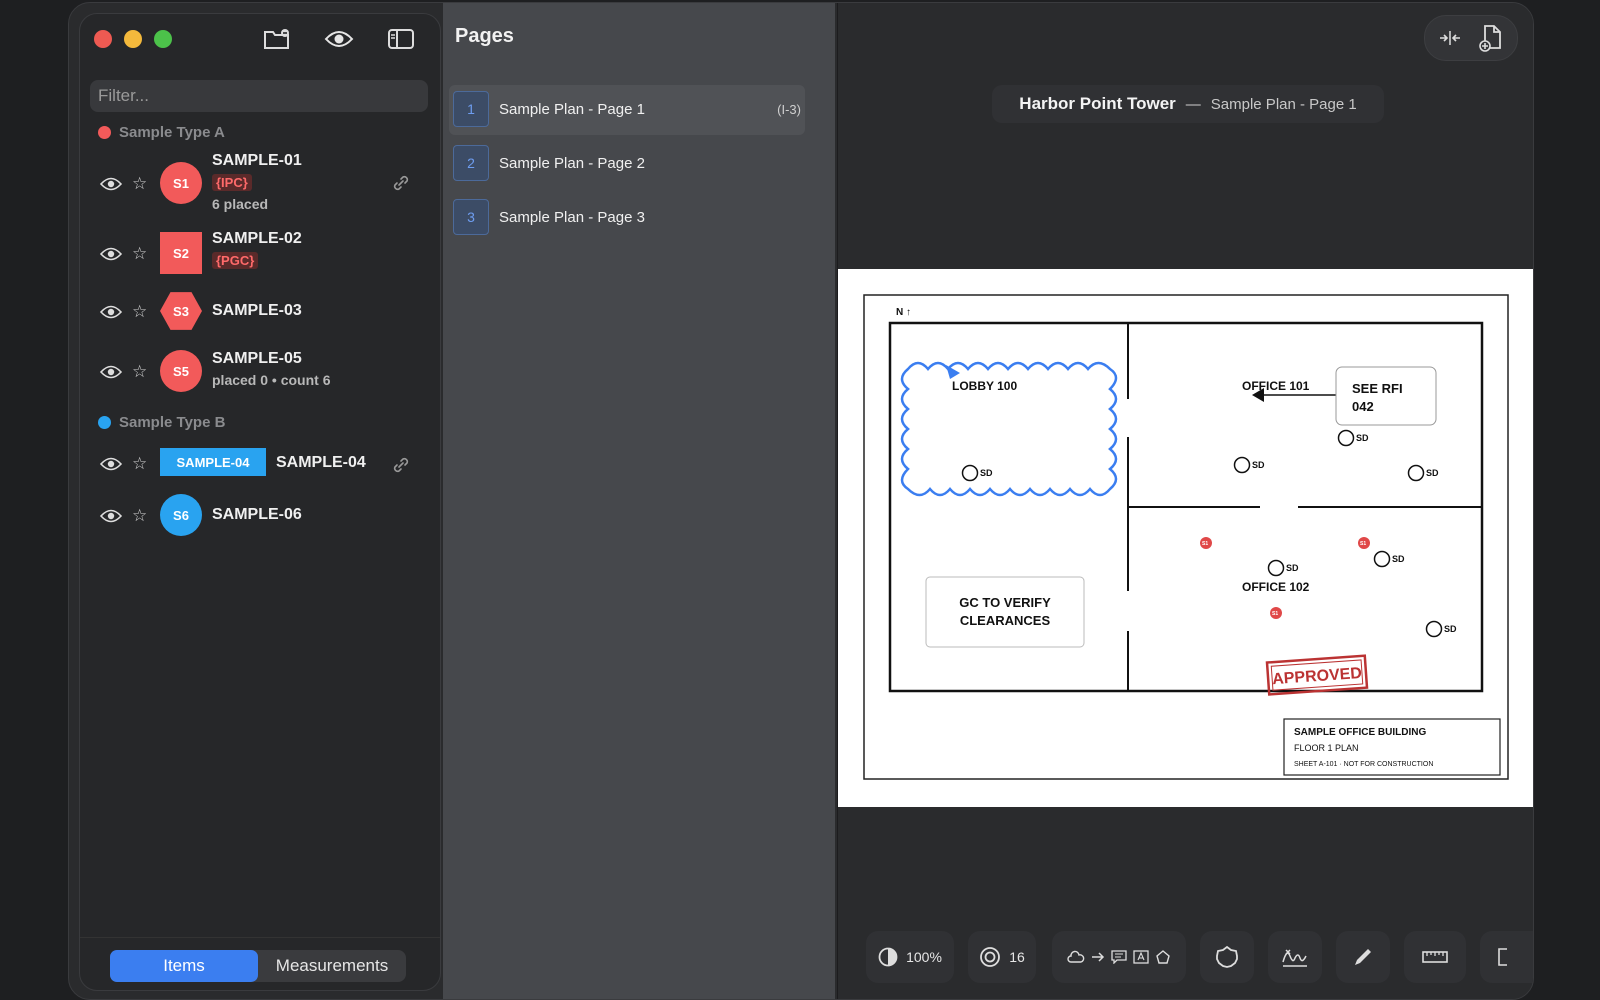 The image size is (1600, 1000). Describe the element at coordinates (257, 514) in the screenshot. I see `item-name: SAMPLE-06` at that location.